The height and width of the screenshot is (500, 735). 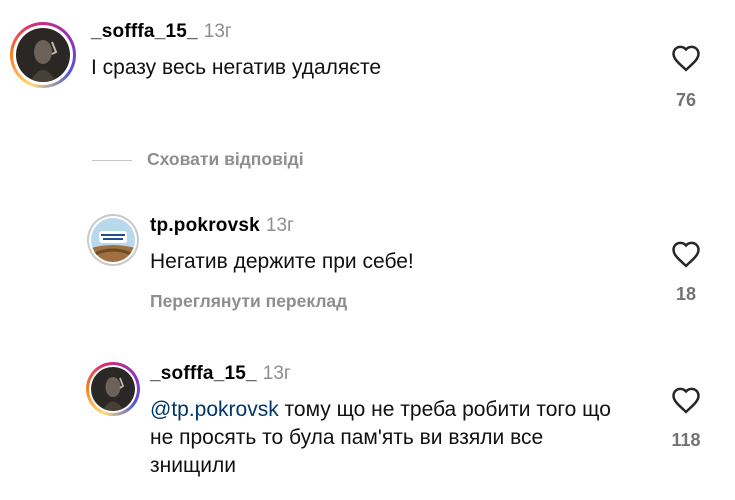 What do you see at coordinates (236, 67) in the screenshot?
I see `comment-text: І сразу весь негатив удаляєте` at bounding box center [236, 67].